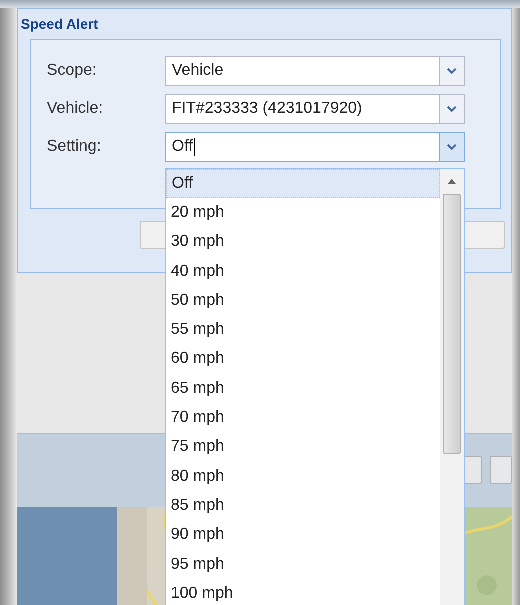 The height and width of the screenshot is (605, 520). I want to click on combo-value: Vehicle, so click(198, 71).